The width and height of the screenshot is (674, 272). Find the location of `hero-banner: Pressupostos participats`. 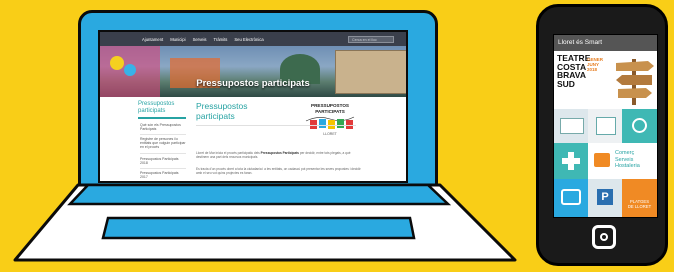

hero-banner: Pressupostos participats is located at coordinates (253, 71).